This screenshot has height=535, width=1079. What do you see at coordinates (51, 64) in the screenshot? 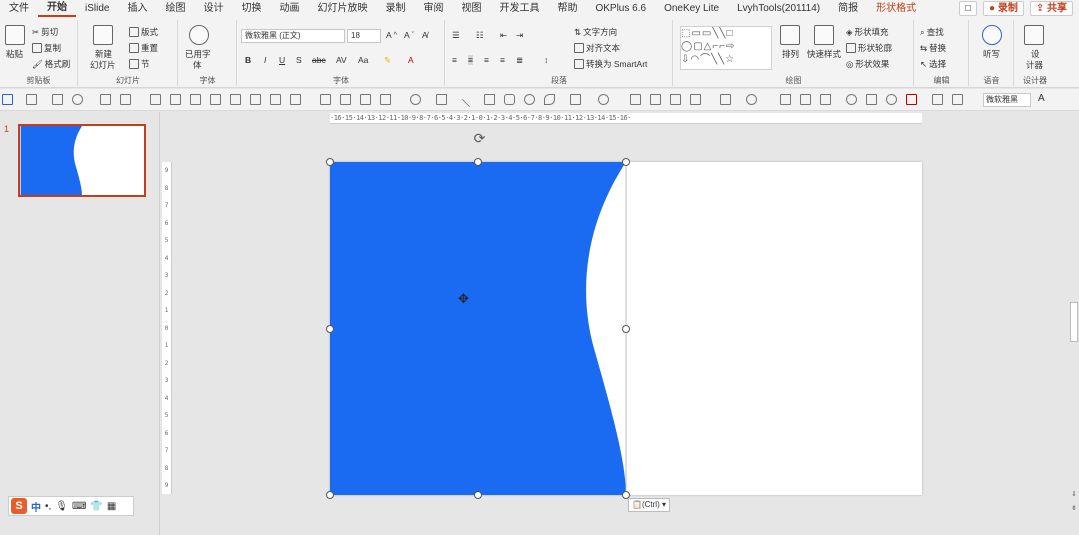
I see `format-painter-button: 🖌 格式刷` at bounding box center [51, 64].